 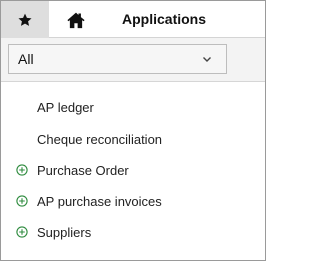 I want to click on list-item-purchase-order: Purchase Order, so click(x=133, y=171).